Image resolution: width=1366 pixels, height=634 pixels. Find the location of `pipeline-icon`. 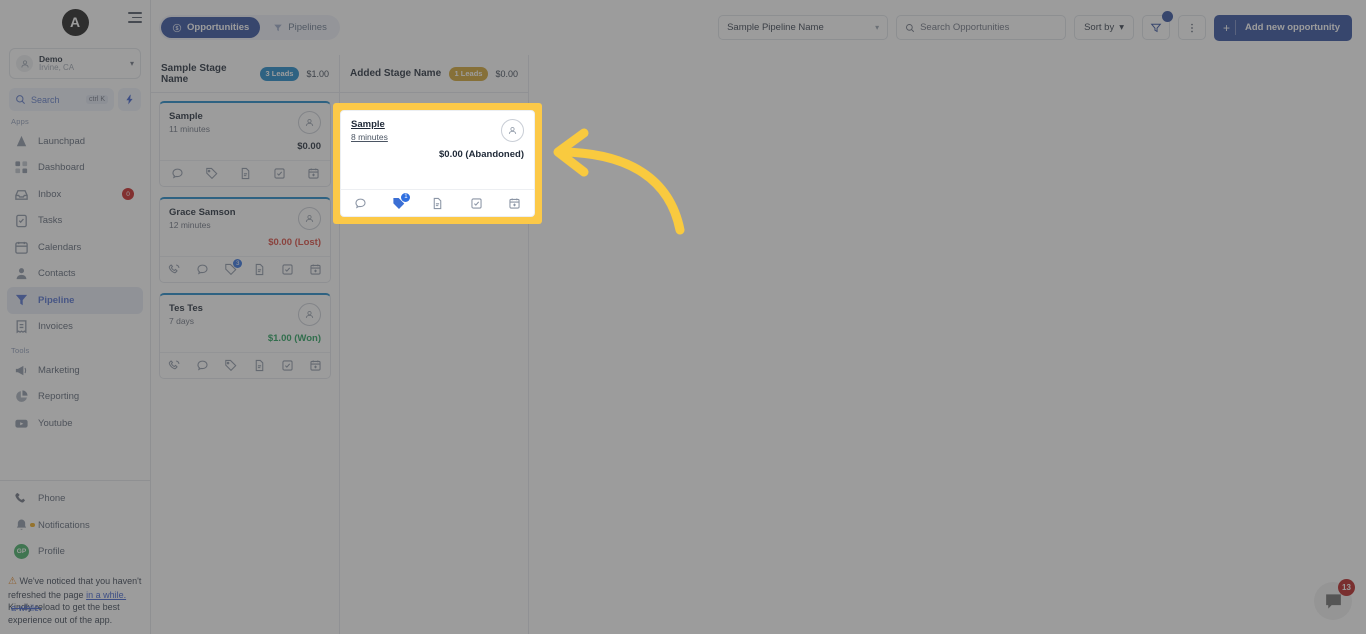

pipeline-icon is located at coordinates (21, 300).